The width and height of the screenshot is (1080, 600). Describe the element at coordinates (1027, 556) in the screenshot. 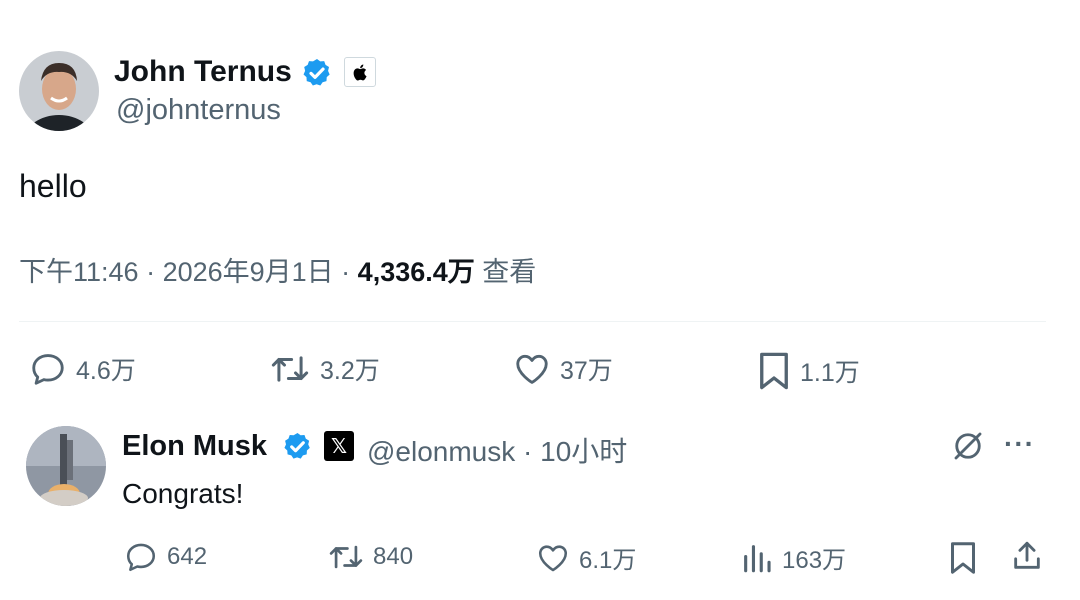

I see `share-icon` at that location.